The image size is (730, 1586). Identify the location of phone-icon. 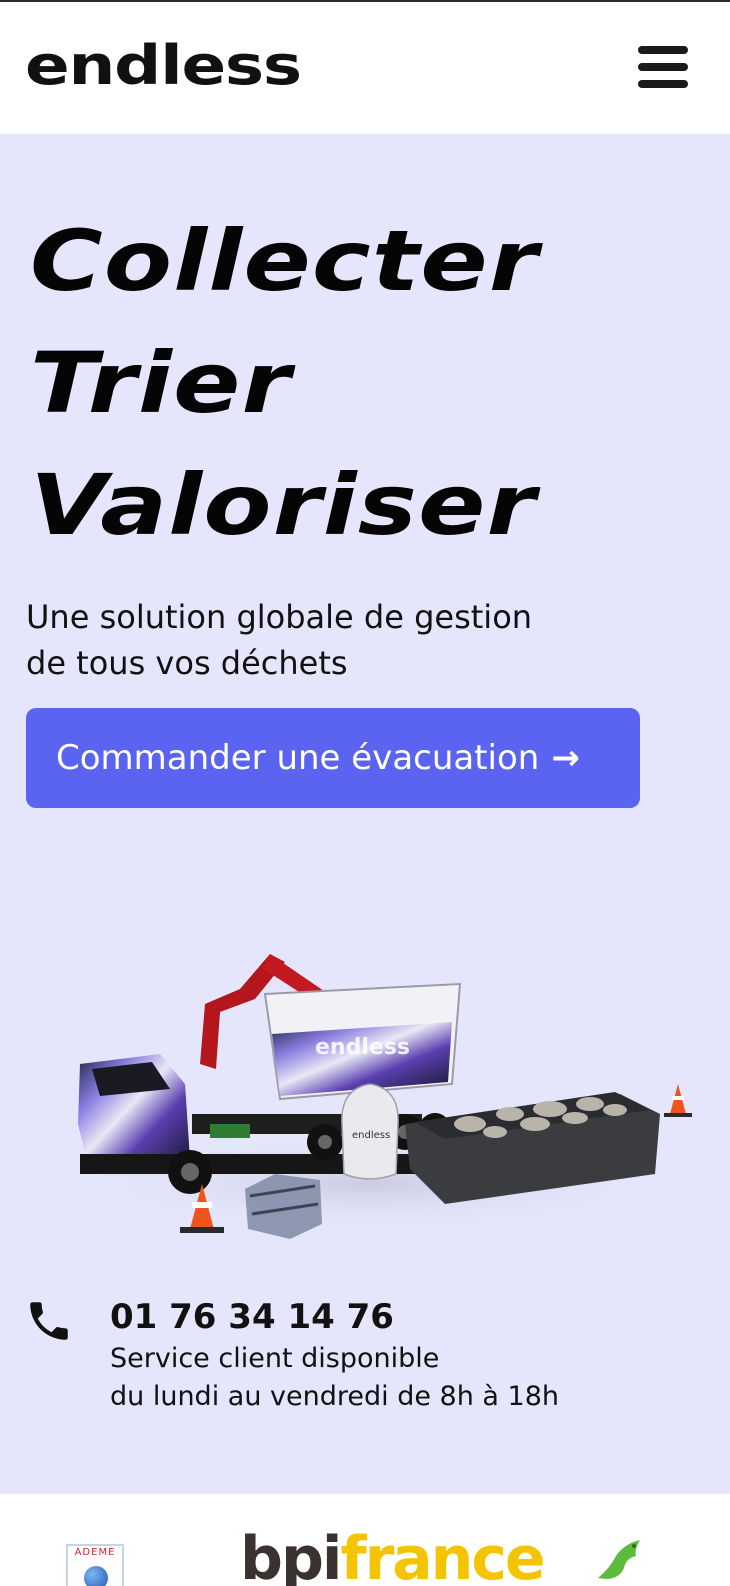
(49, 1321).